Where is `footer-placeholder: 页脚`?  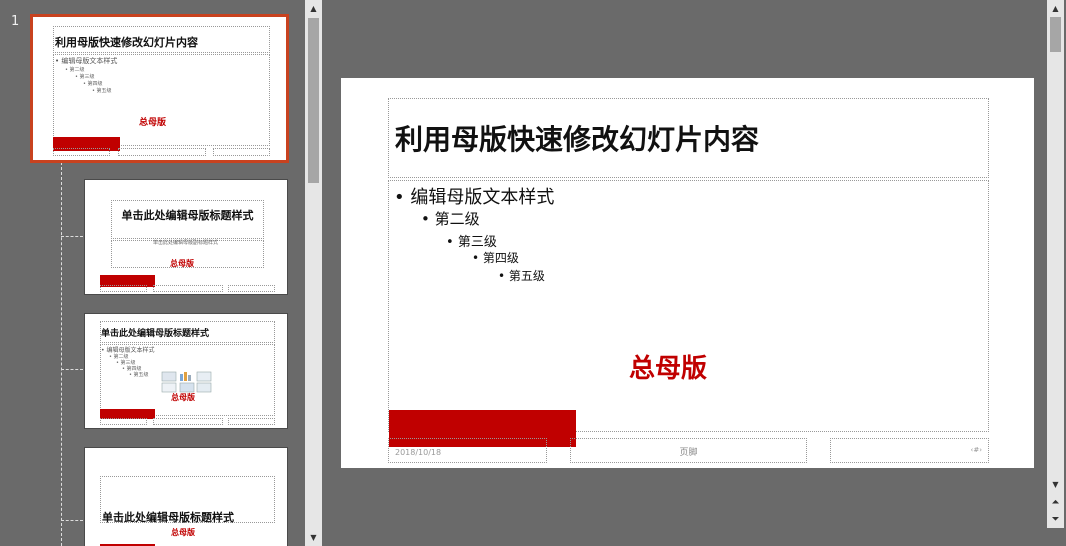 footer-placeholder: 页脚 is located at coordinates (688, 450).